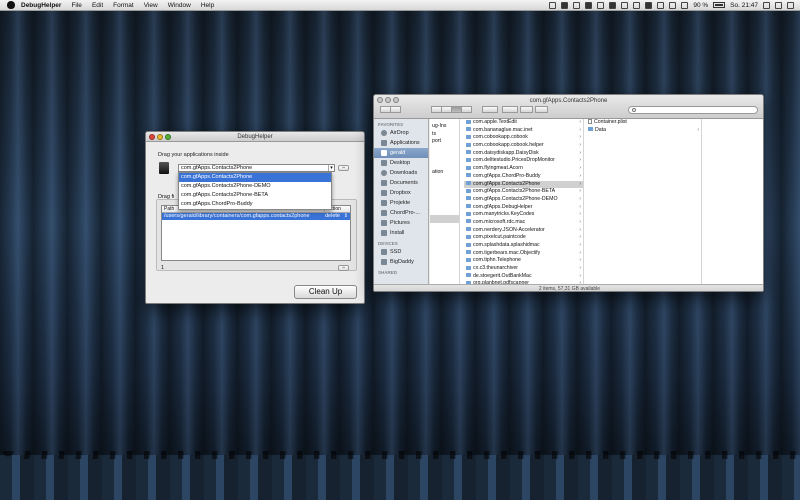 The height and width of the screenshot is (500, 800). I want to click on tags-button, so click(541, 109).